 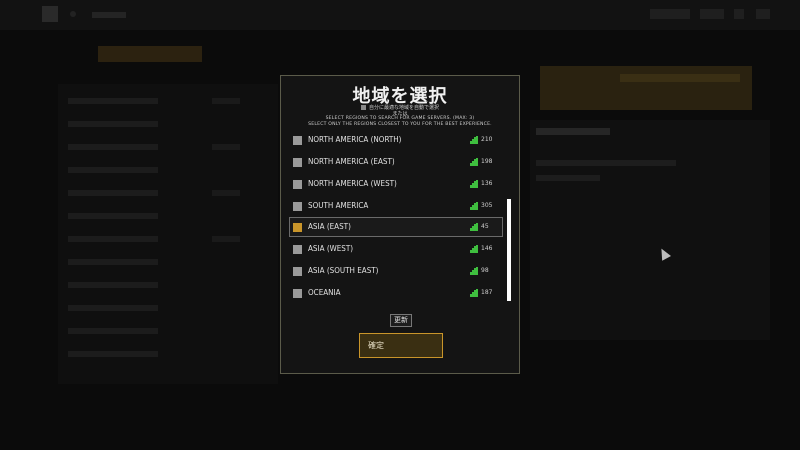 I want to click on region-ping: 146, so click(x=487, y=248).